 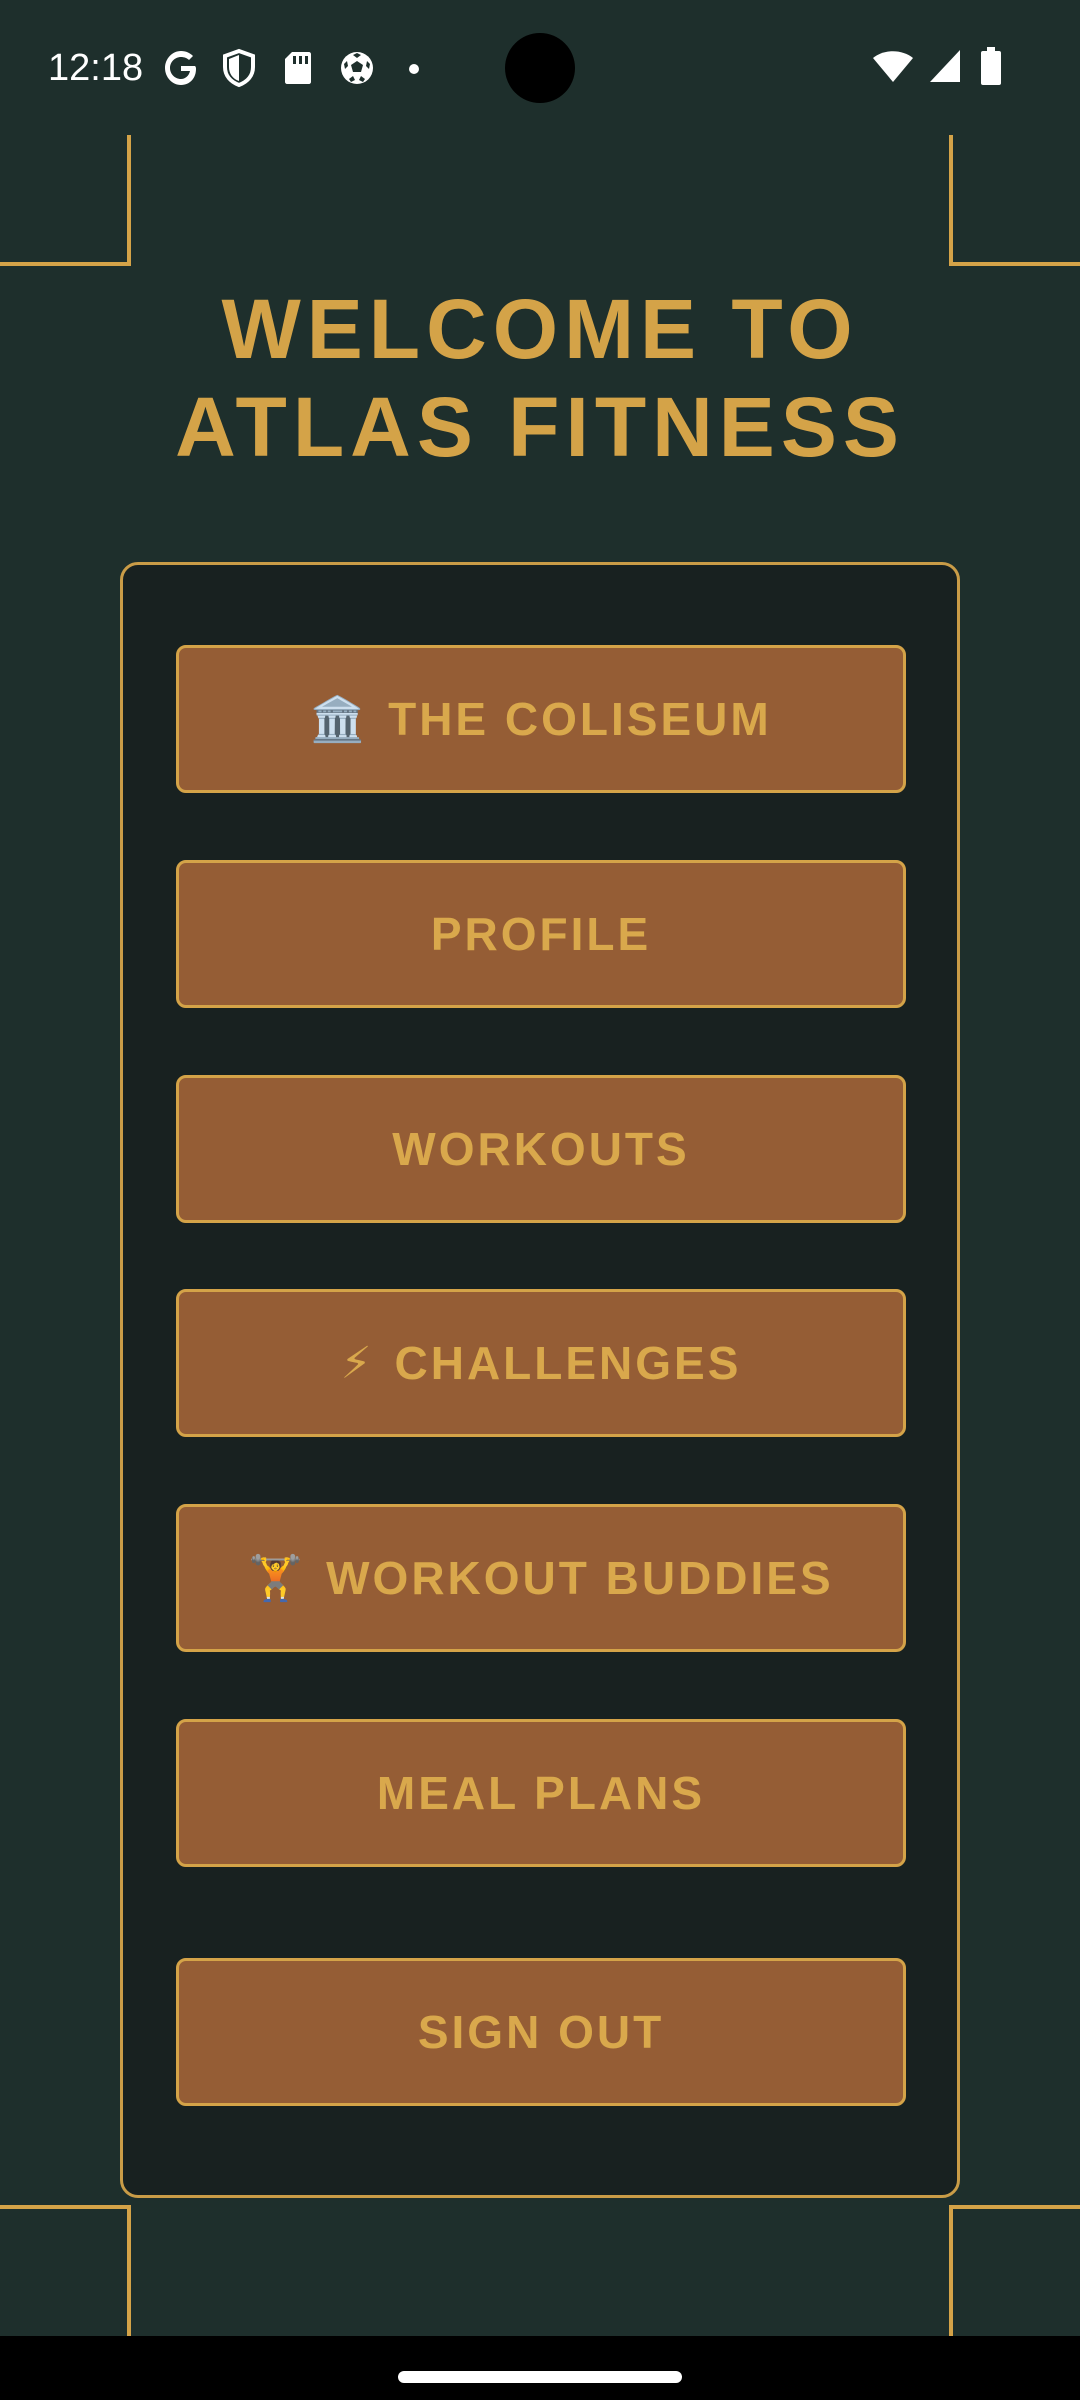 I want to click on wifi-icon, so click(x=893, y=68).